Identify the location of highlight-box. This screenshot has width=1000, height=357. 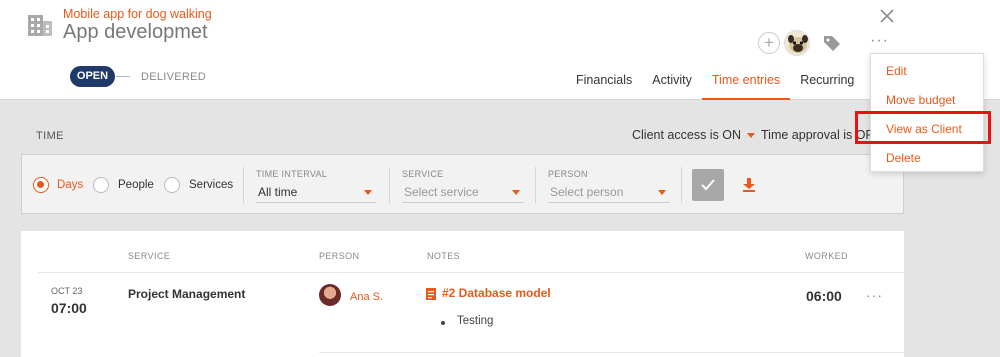
(923, 127).